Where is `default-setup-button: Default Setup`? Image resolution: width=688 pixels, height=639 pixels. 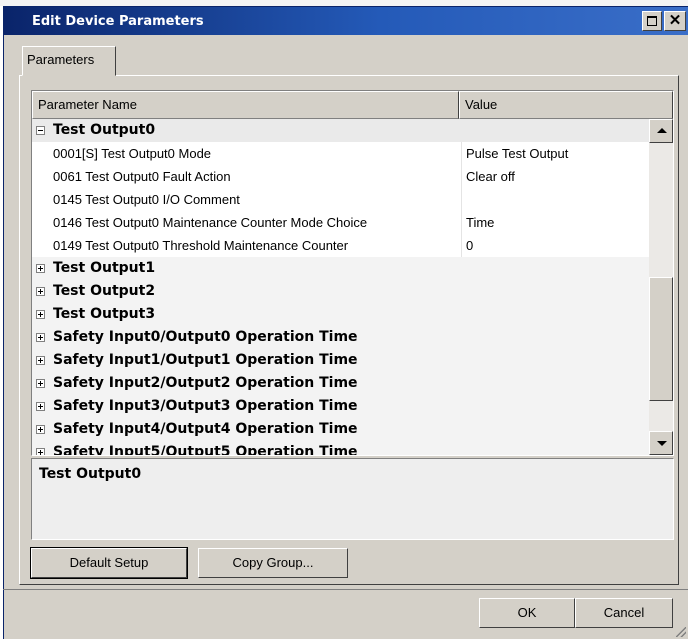
default-setup-button: Default Setup is located at coordinates (109, 563).